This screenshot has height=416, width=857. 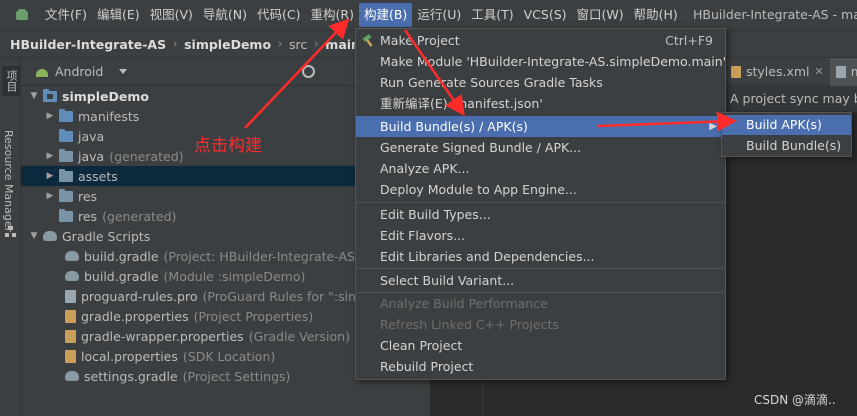 I want to click on structure-icon, so click(x=10, y=231).